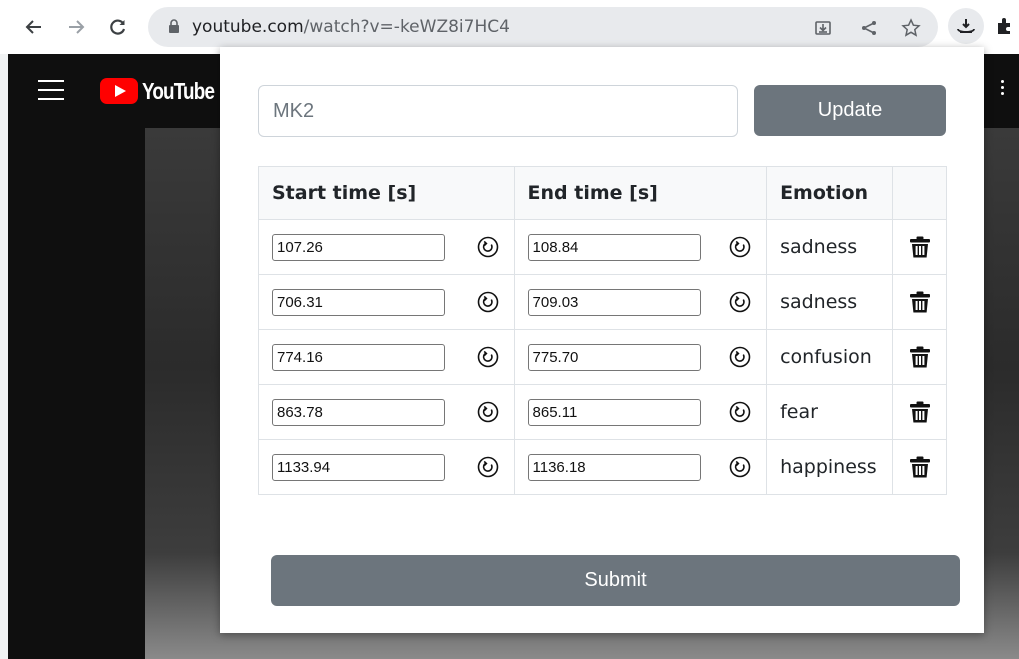 The width and height of the screenshot is (1019, 659). I want to click on url-path: /watch?v=-keWZ8i7HC4, so click(406, 27).